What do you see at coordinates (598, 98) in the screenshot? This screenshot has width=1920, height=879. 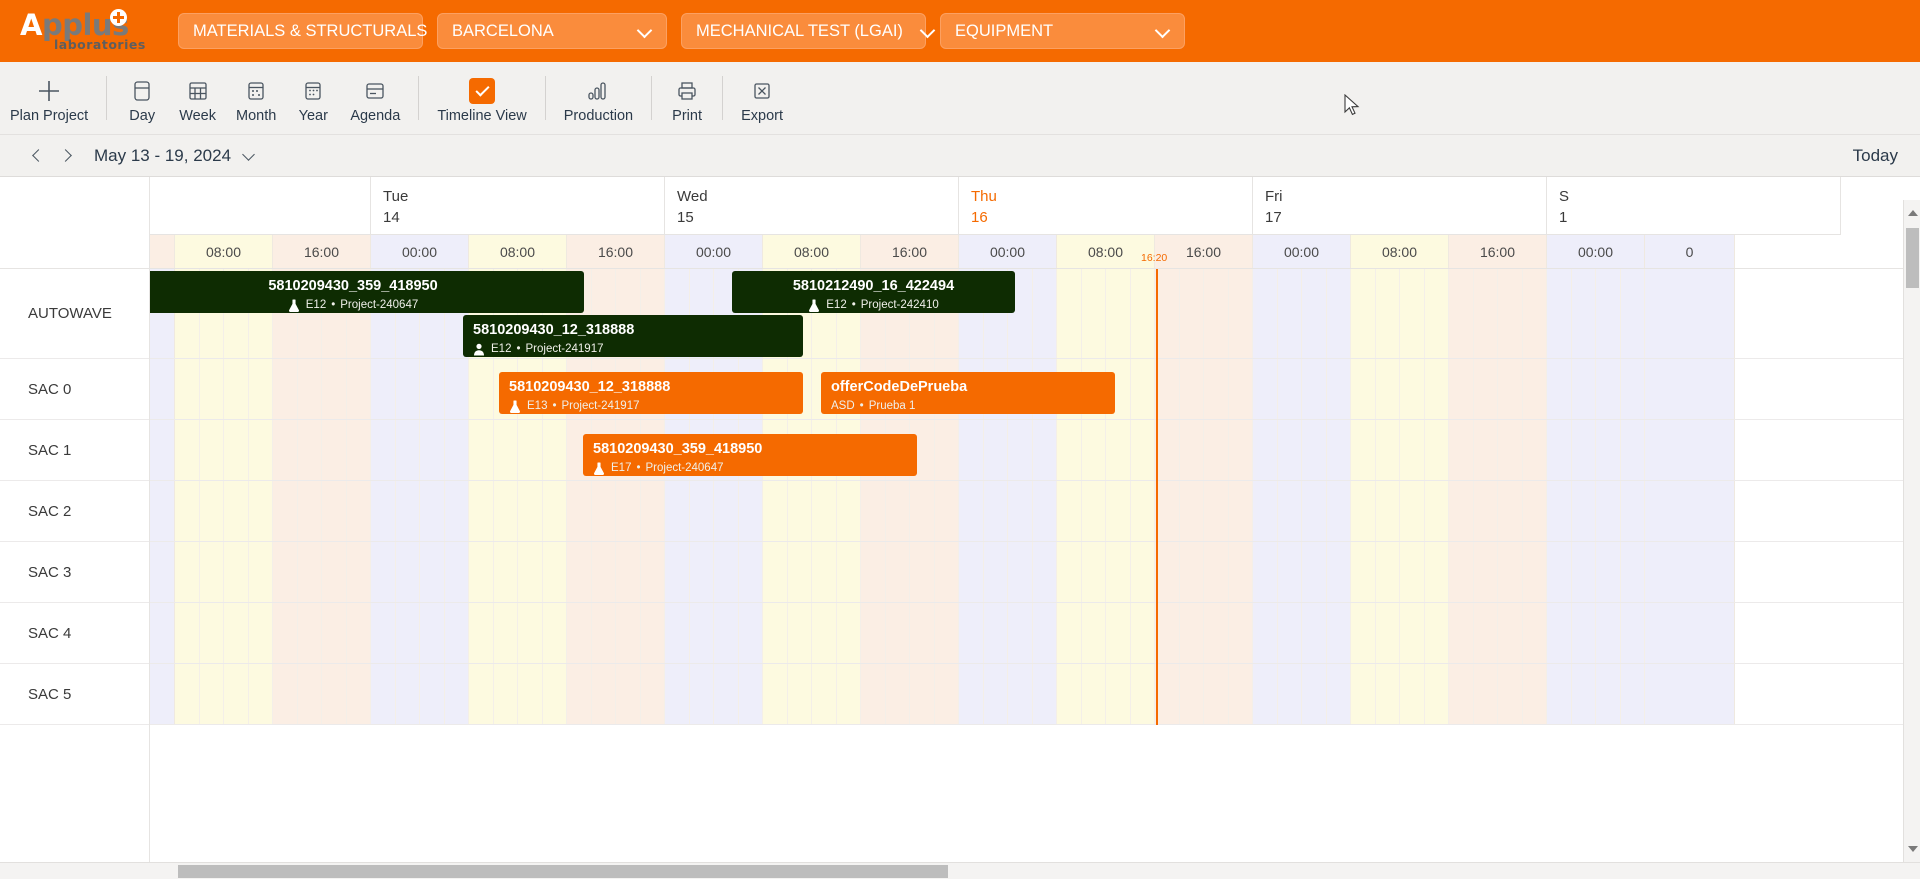 I see `production-button: Production` at bounding box center [598, 98].